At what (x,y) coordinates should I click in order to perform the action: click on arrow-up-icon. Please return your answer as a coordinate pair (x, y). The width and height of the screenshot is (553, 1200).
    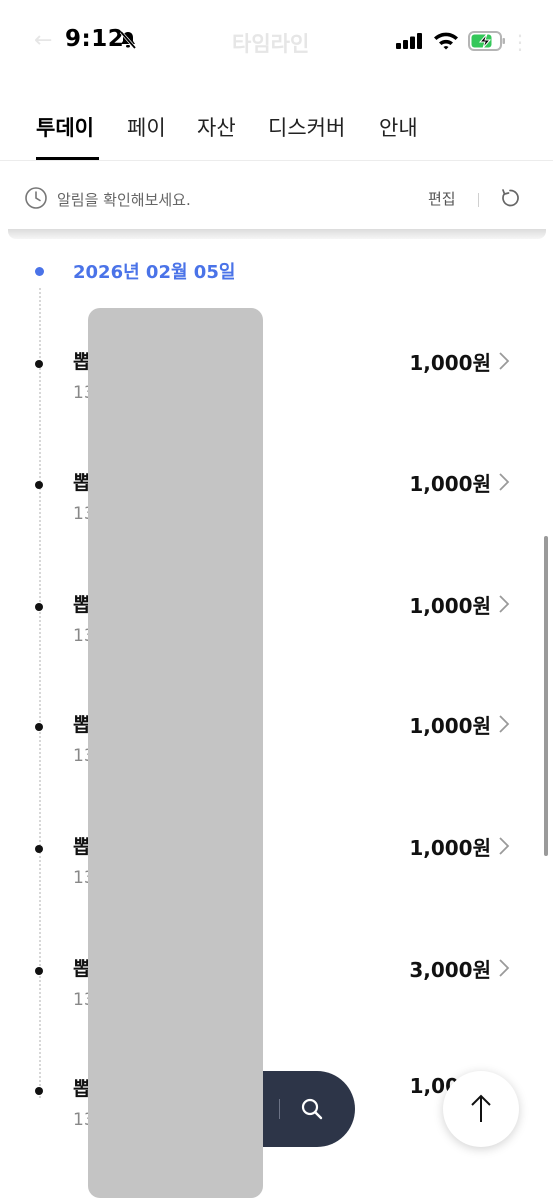
    Looking at the image, I should click on (481, 1108).